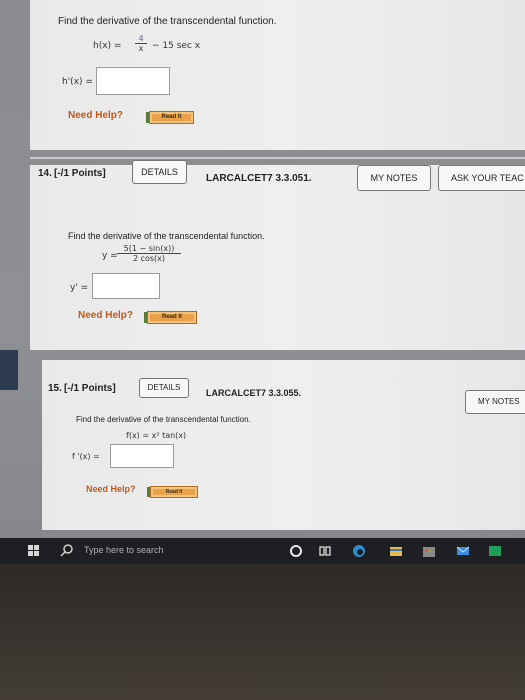  What do you see at coordinates (67, 550) in the screenshot?
I see `search-icon` at bounding box center [67, 550].